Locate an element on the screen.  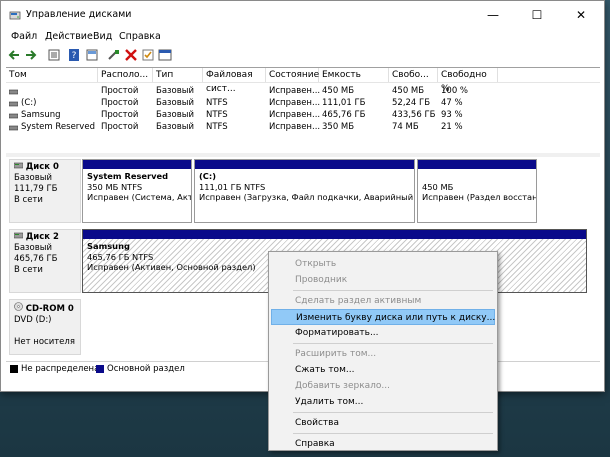
partition-size: 450 МБ is located at coordinates (438, 186).